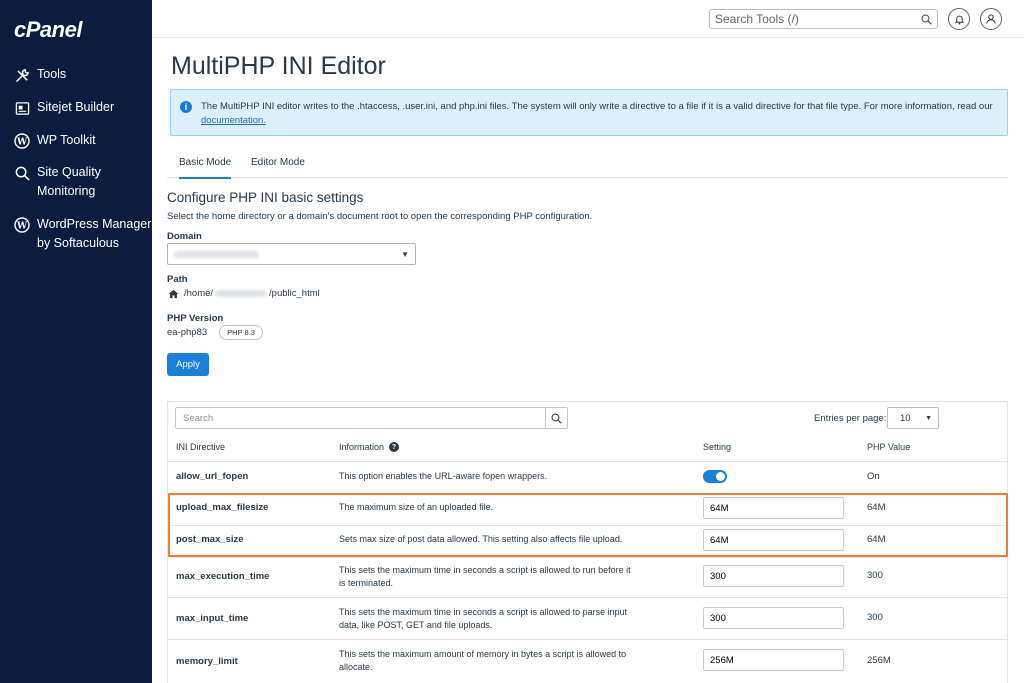  Describe the element at coordinates (278, 162) in the screenshot. I see `tab-editor-mode: Editor Mode` at that location.